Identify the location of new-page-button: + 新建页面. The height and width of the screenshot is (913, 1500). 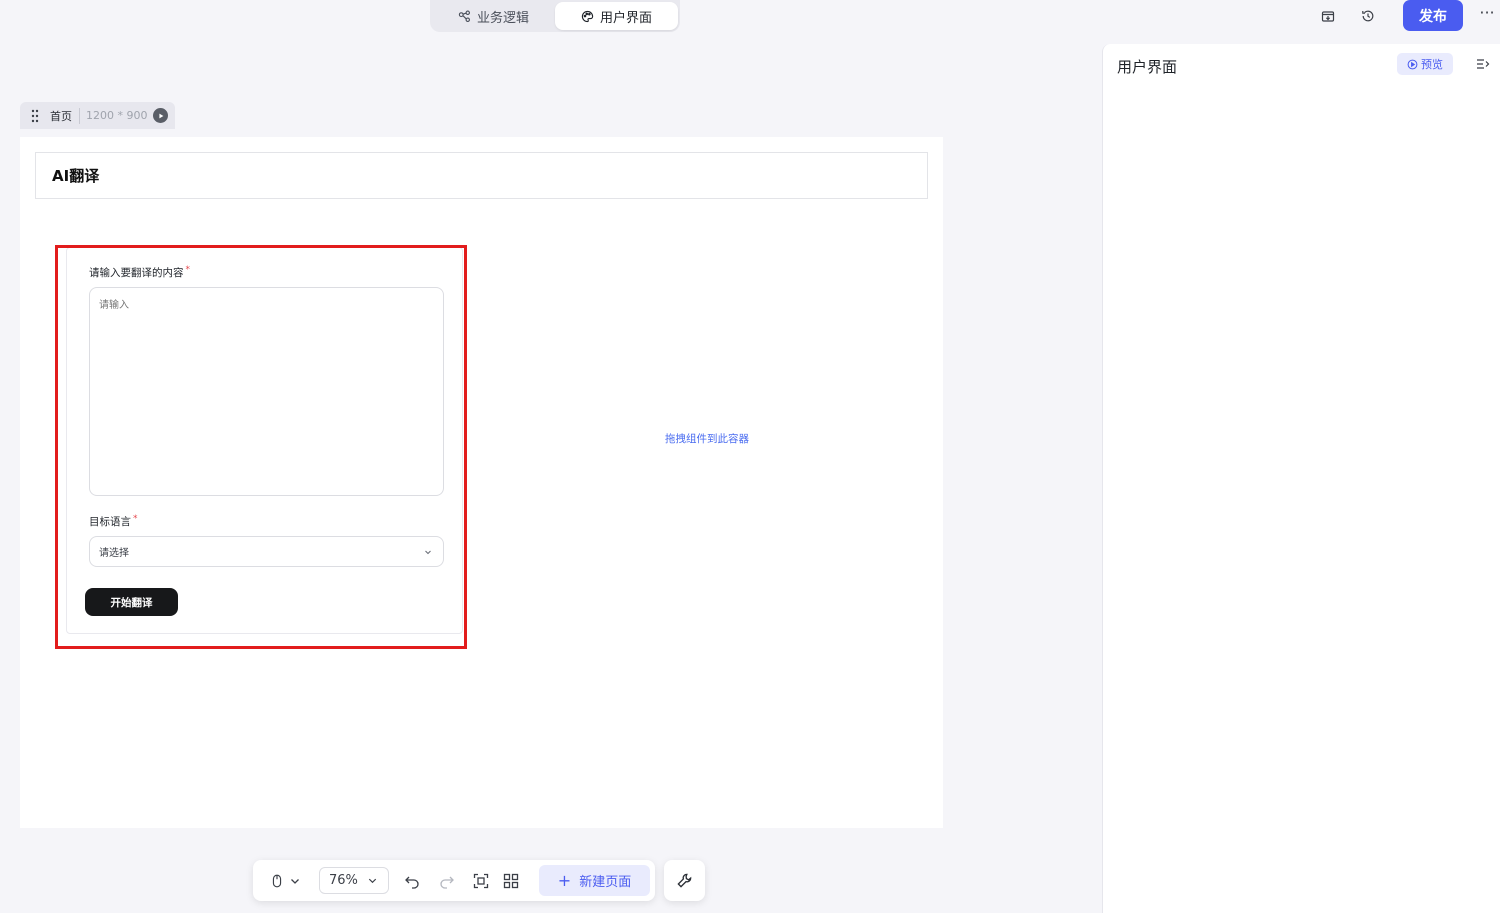
(594, 880).